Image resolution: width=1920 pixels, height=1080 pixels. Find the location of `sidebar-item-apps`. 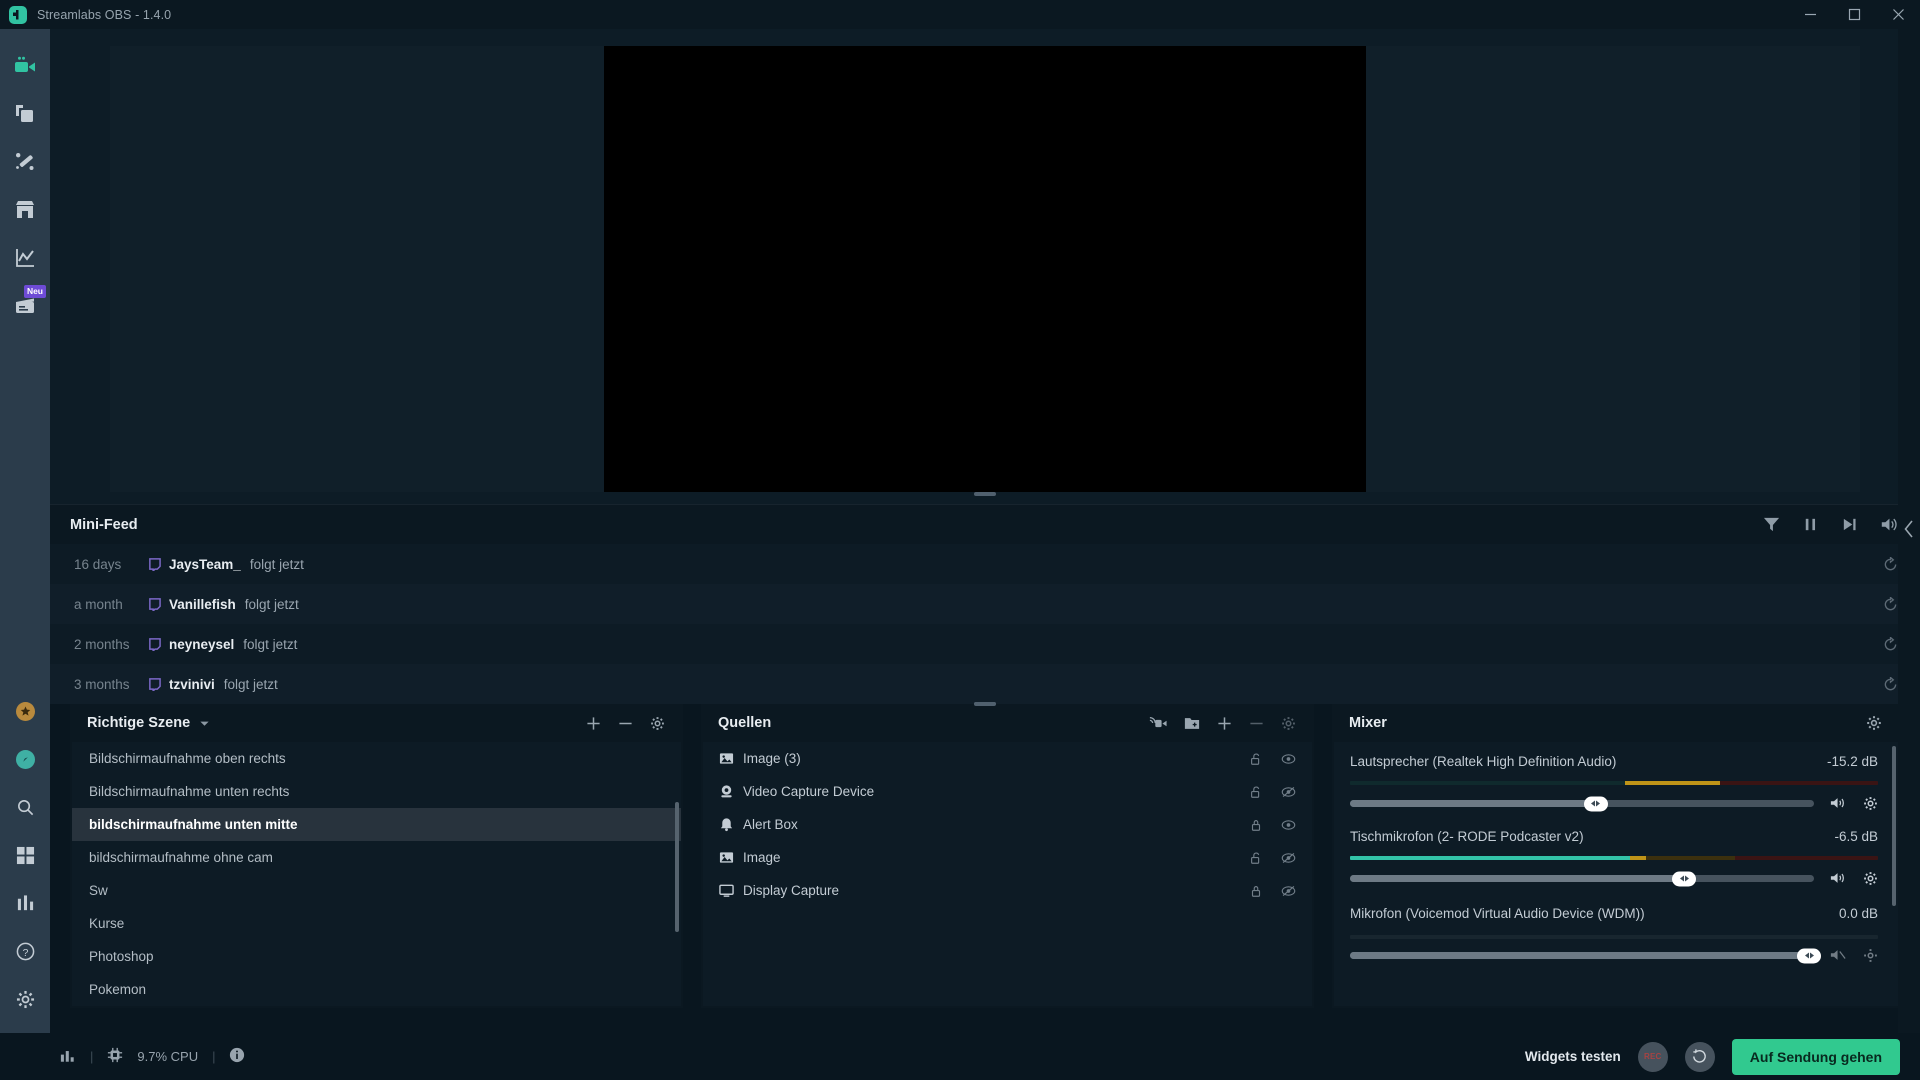

sidebar-item-apps is located at coordinates (25, 855).